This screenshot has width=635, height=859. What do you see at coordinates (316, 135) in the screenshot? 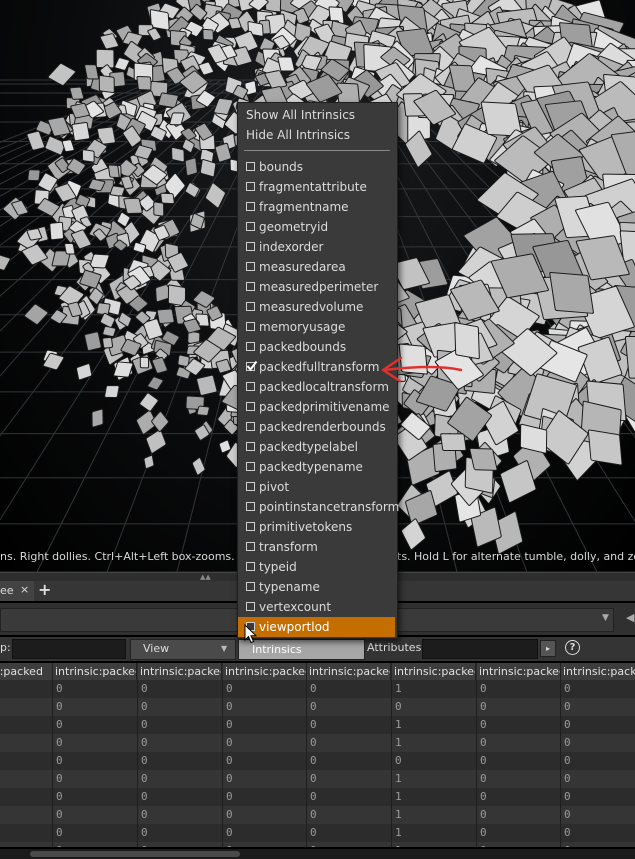
I see `menu-item-hide-all-intrinsics: Hide All Intrinsics` at bounding box center [316, 135].